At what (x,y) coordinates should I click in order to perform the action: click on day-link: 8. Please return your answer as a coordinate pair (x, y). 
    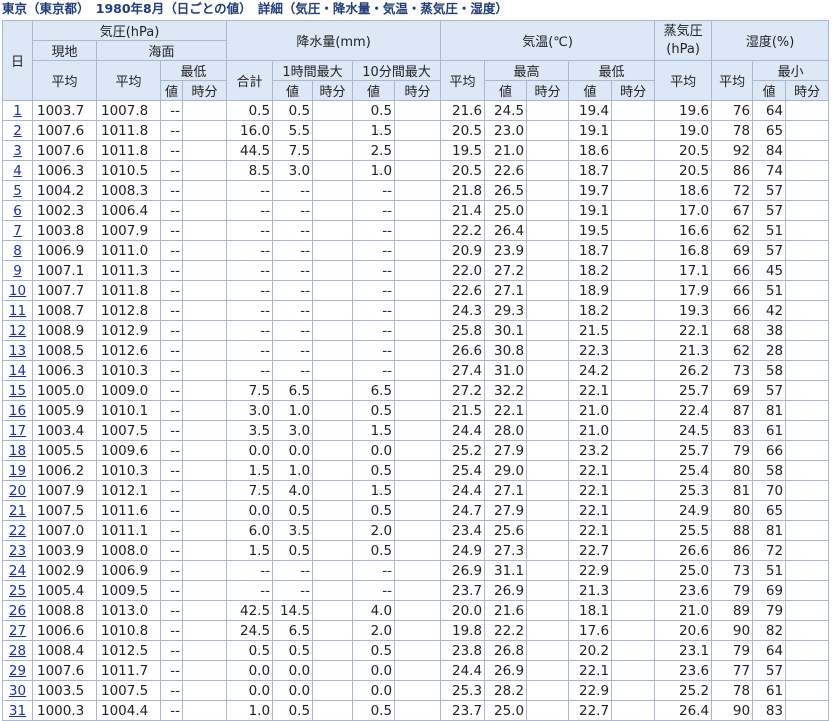
    Looking at the image, I should click on (17, 251).